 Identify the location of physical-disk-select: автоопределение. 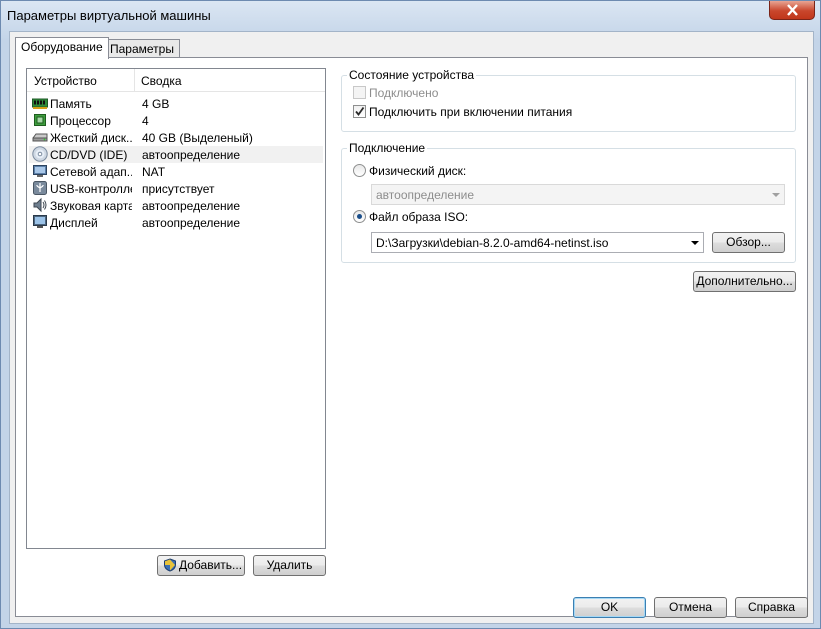
(578, 194).